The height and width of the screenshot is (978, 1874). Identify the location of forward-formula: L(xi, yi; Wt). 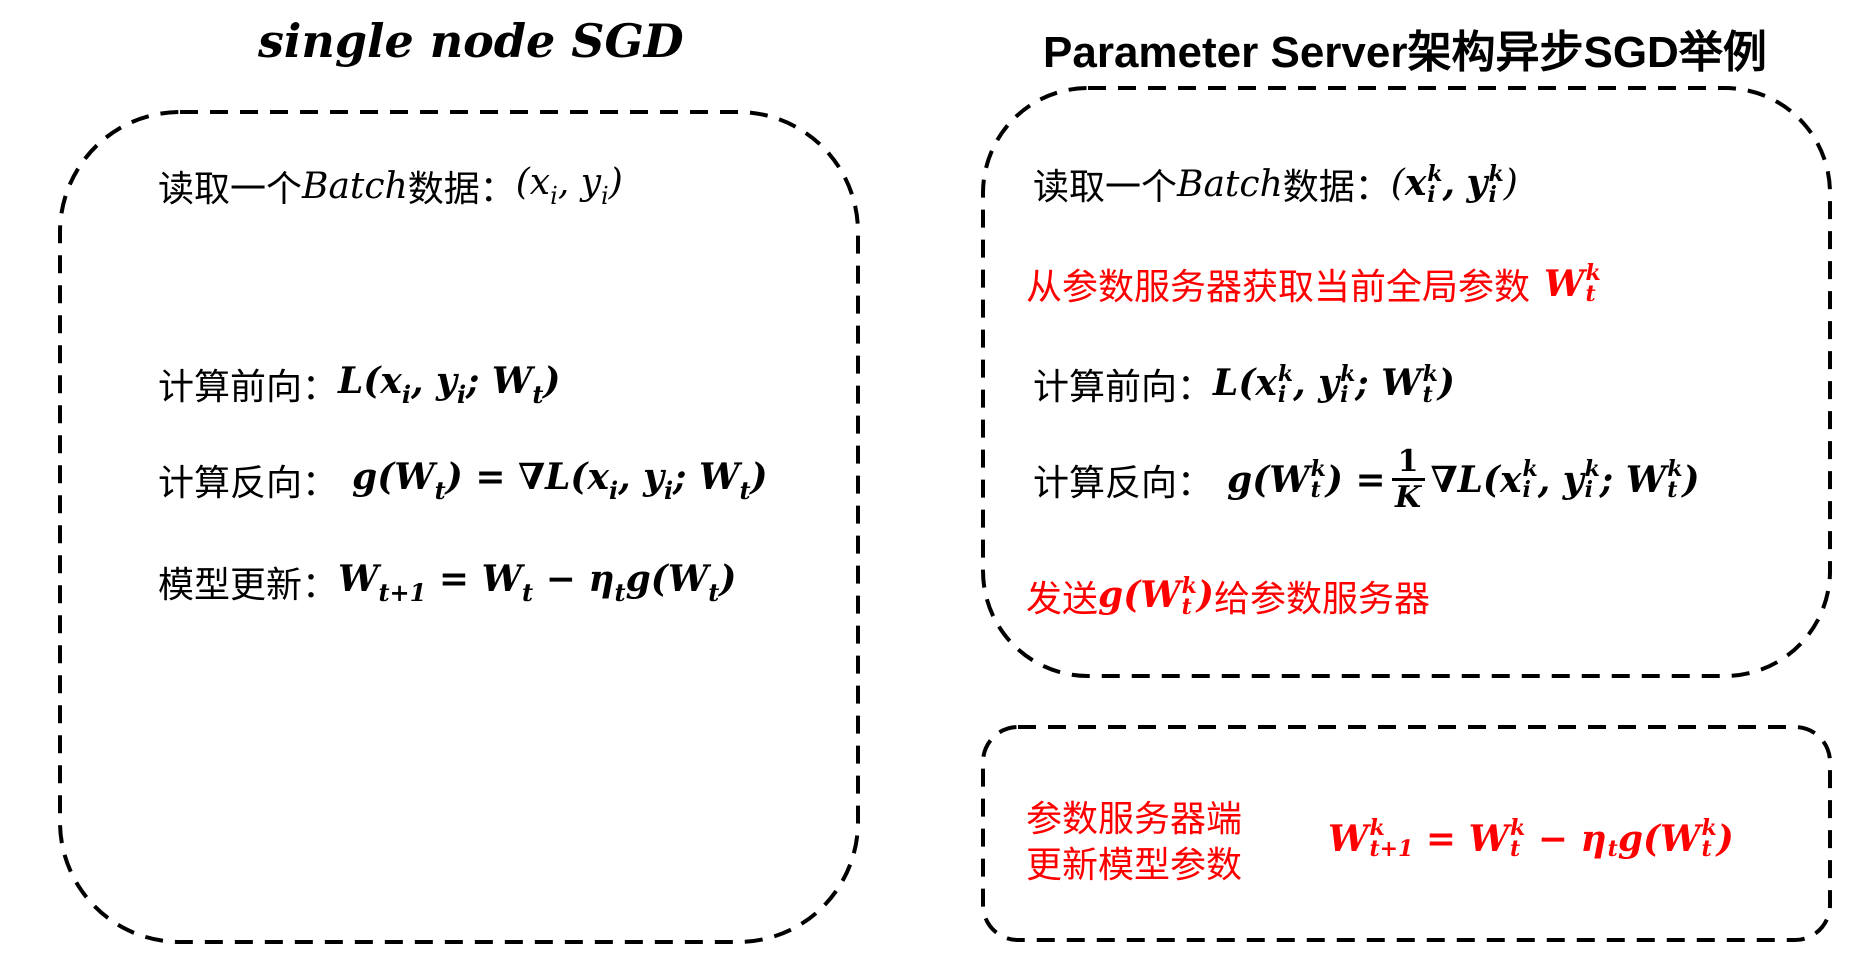
(449, 384).